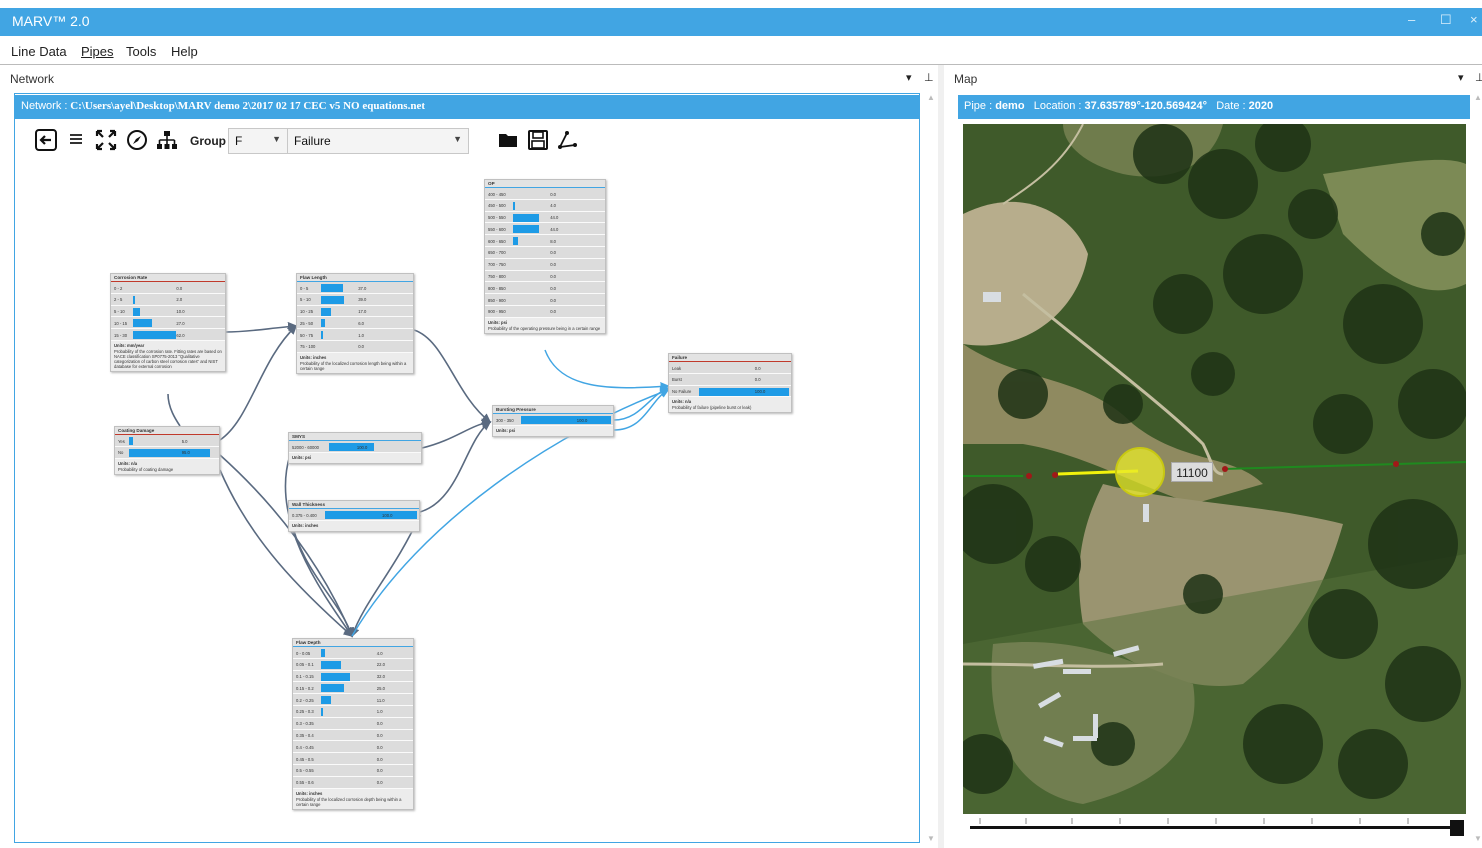 The width and height of the screenshot is (1482, 848). What do you see at coordinates (362, 447) in the screenshot?
I see `probability-value: 100.0` at bounding box center [362, 447].